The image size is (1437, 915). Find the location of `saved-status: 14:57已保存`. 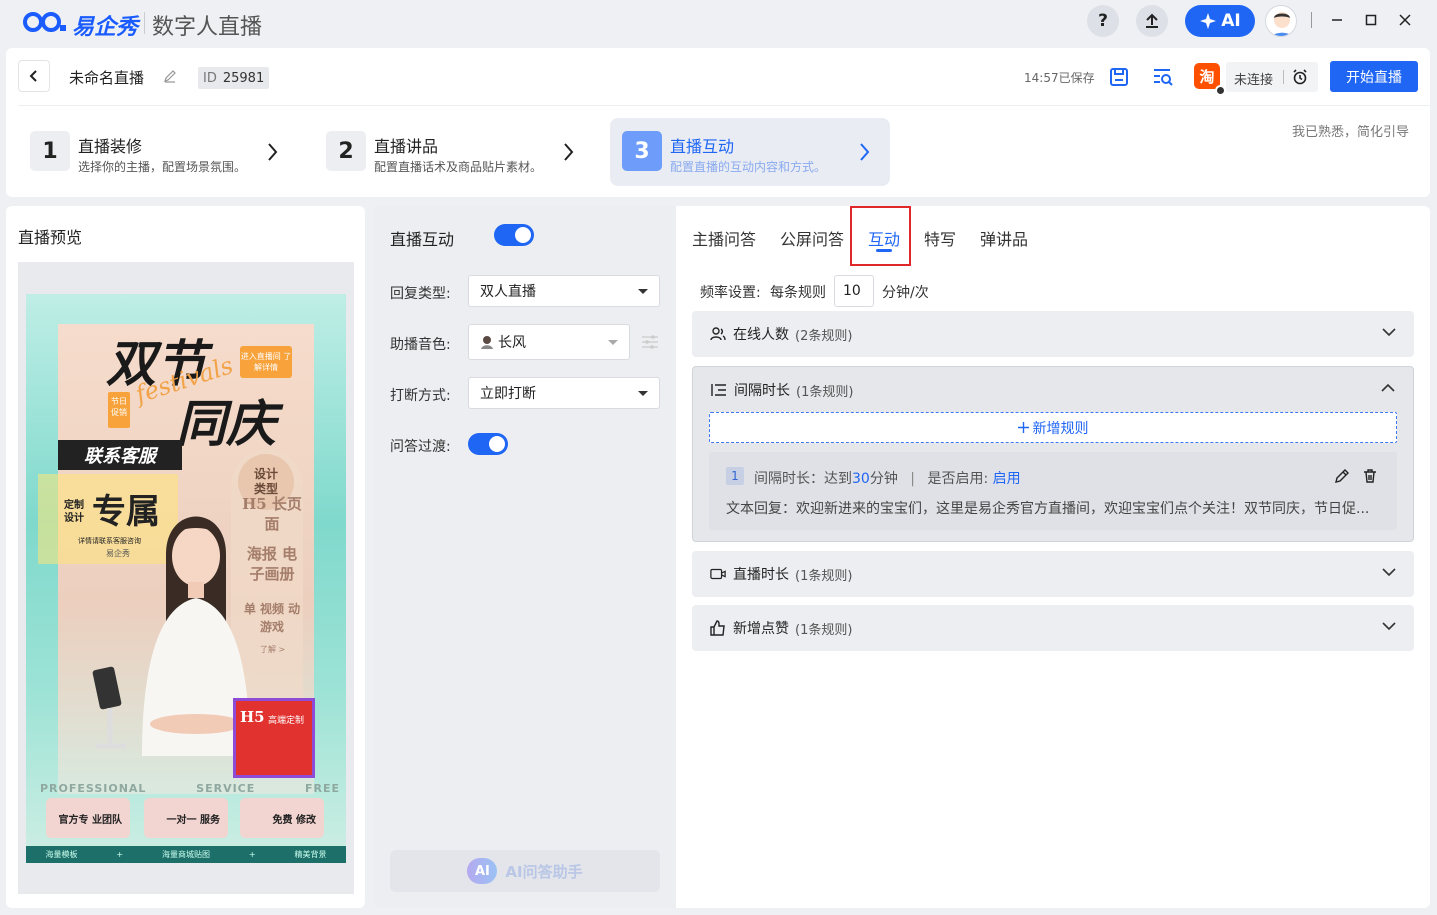

saved-status: 14:57已保存 is located at coordinates (1059, 78).